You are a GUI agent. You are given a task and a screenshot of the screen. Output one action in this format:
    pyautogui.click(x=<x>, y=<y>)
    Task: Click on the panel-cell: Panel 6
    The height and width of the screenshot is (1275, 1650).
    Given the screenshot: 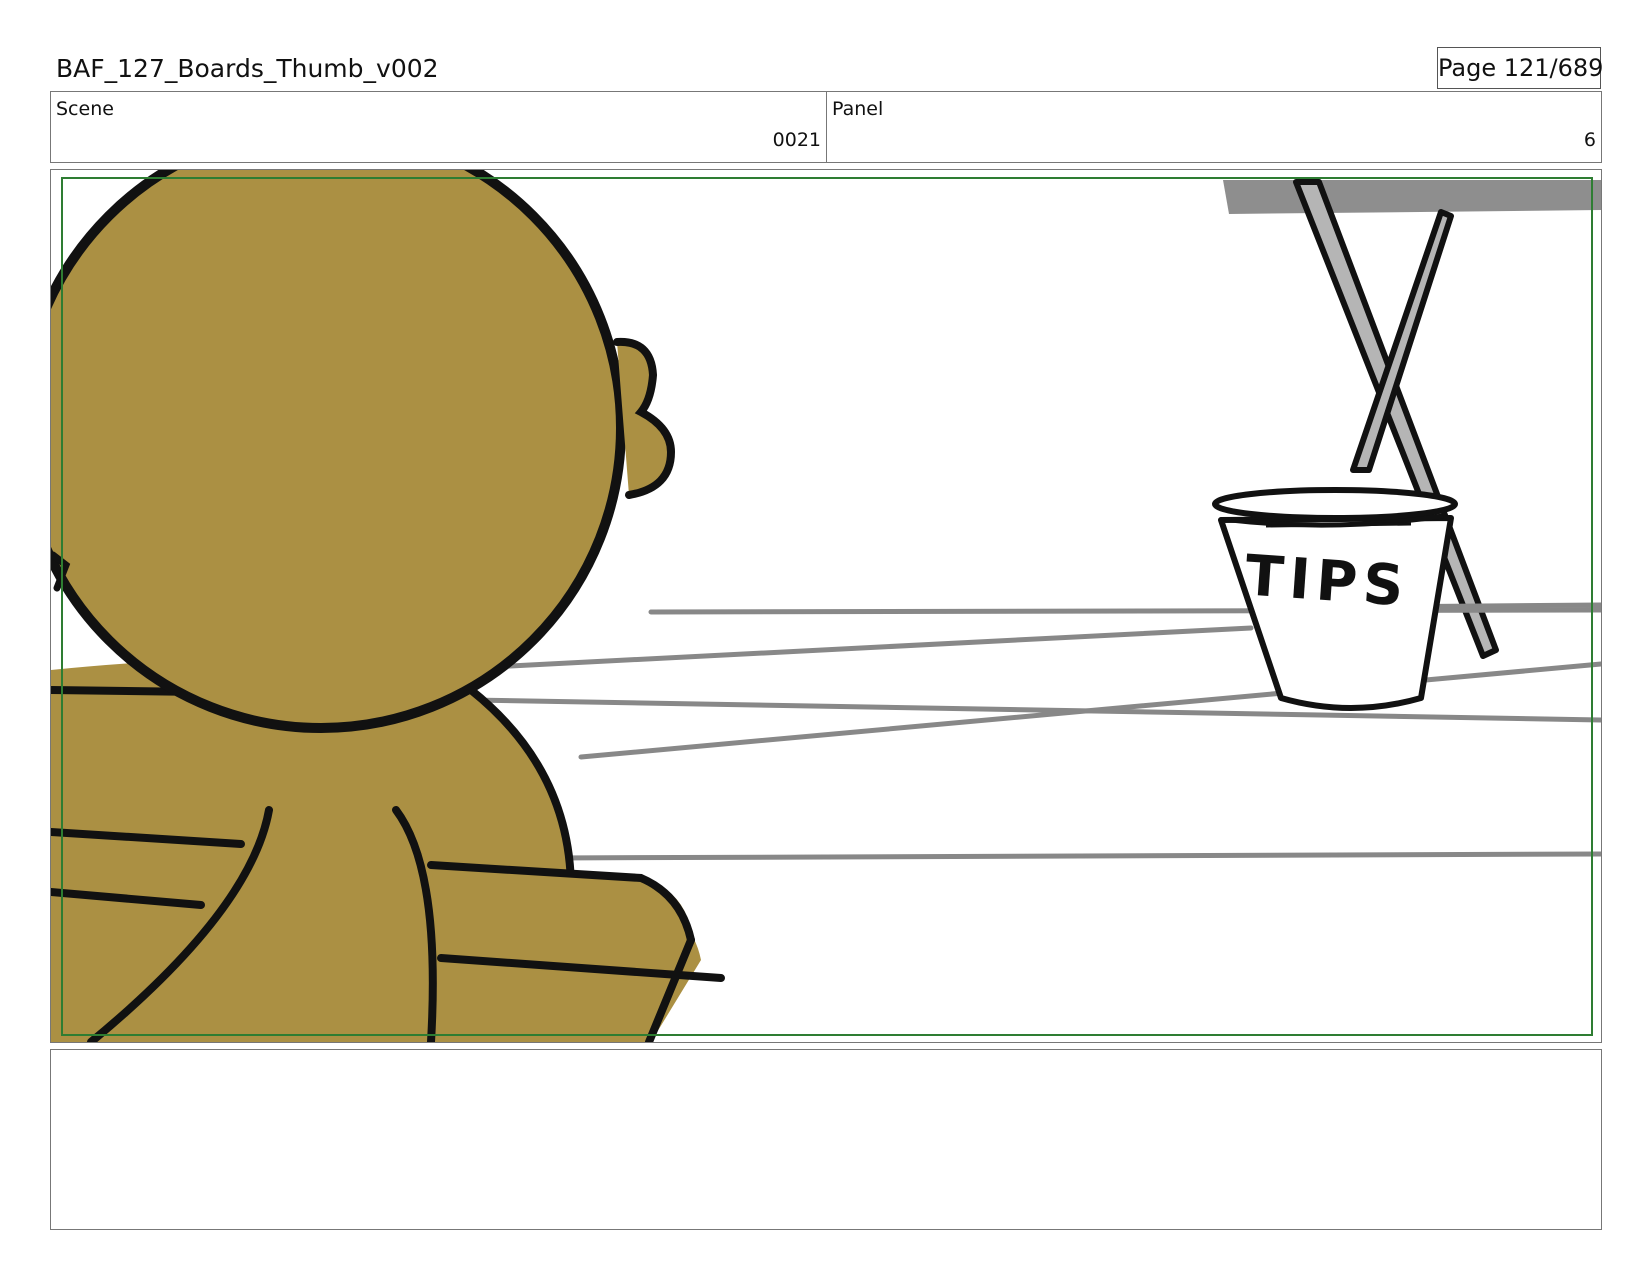 What is the action you would take?
    pyautogui.click(x=1214, y=127)
    